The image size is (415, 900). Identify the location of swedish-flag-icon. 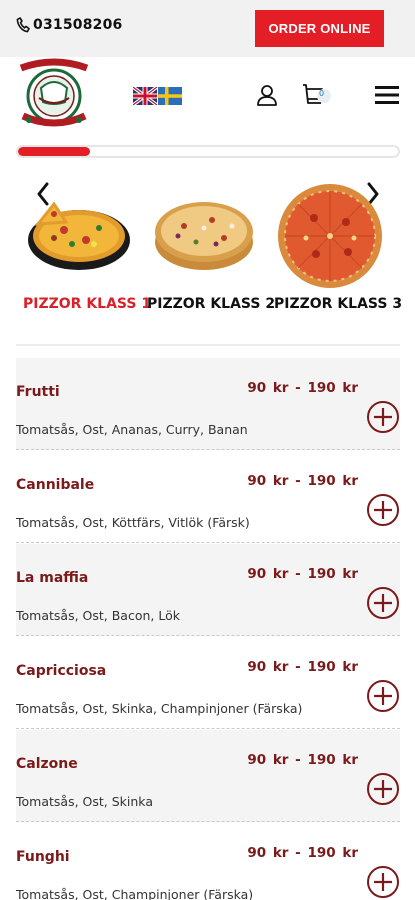
(170, 96).